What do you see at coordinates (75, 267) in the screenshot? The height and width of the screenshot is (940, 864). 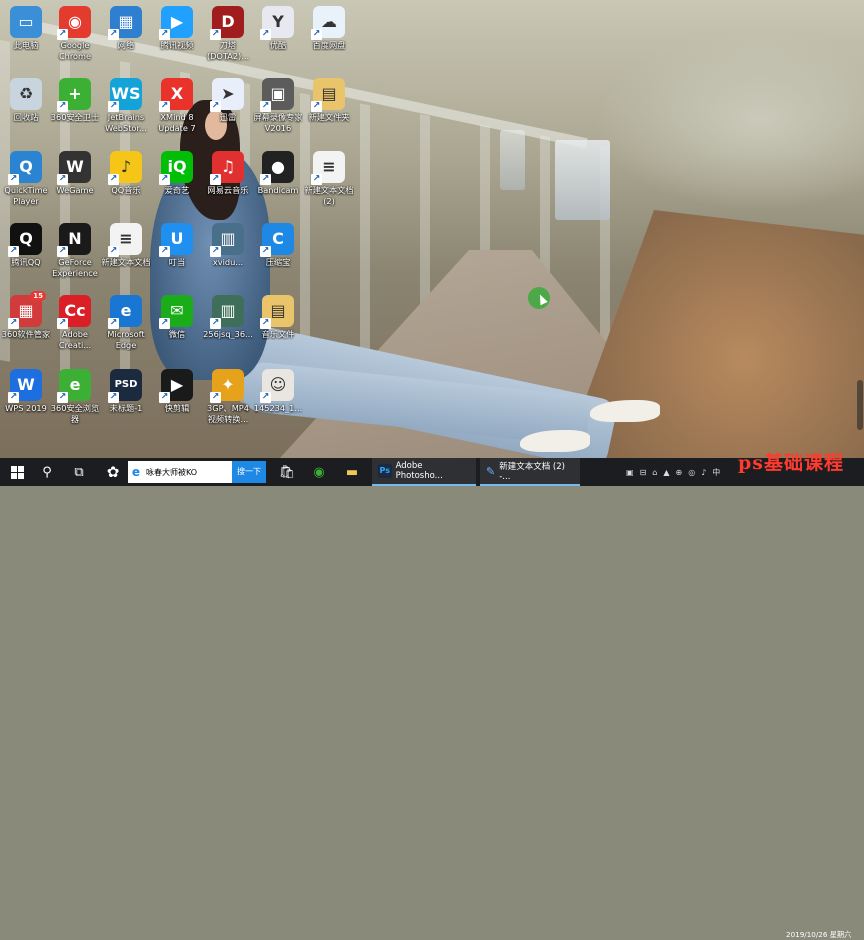 I see `desktop-icon-label: GeForce Experience` at bounding box center [75, 267].